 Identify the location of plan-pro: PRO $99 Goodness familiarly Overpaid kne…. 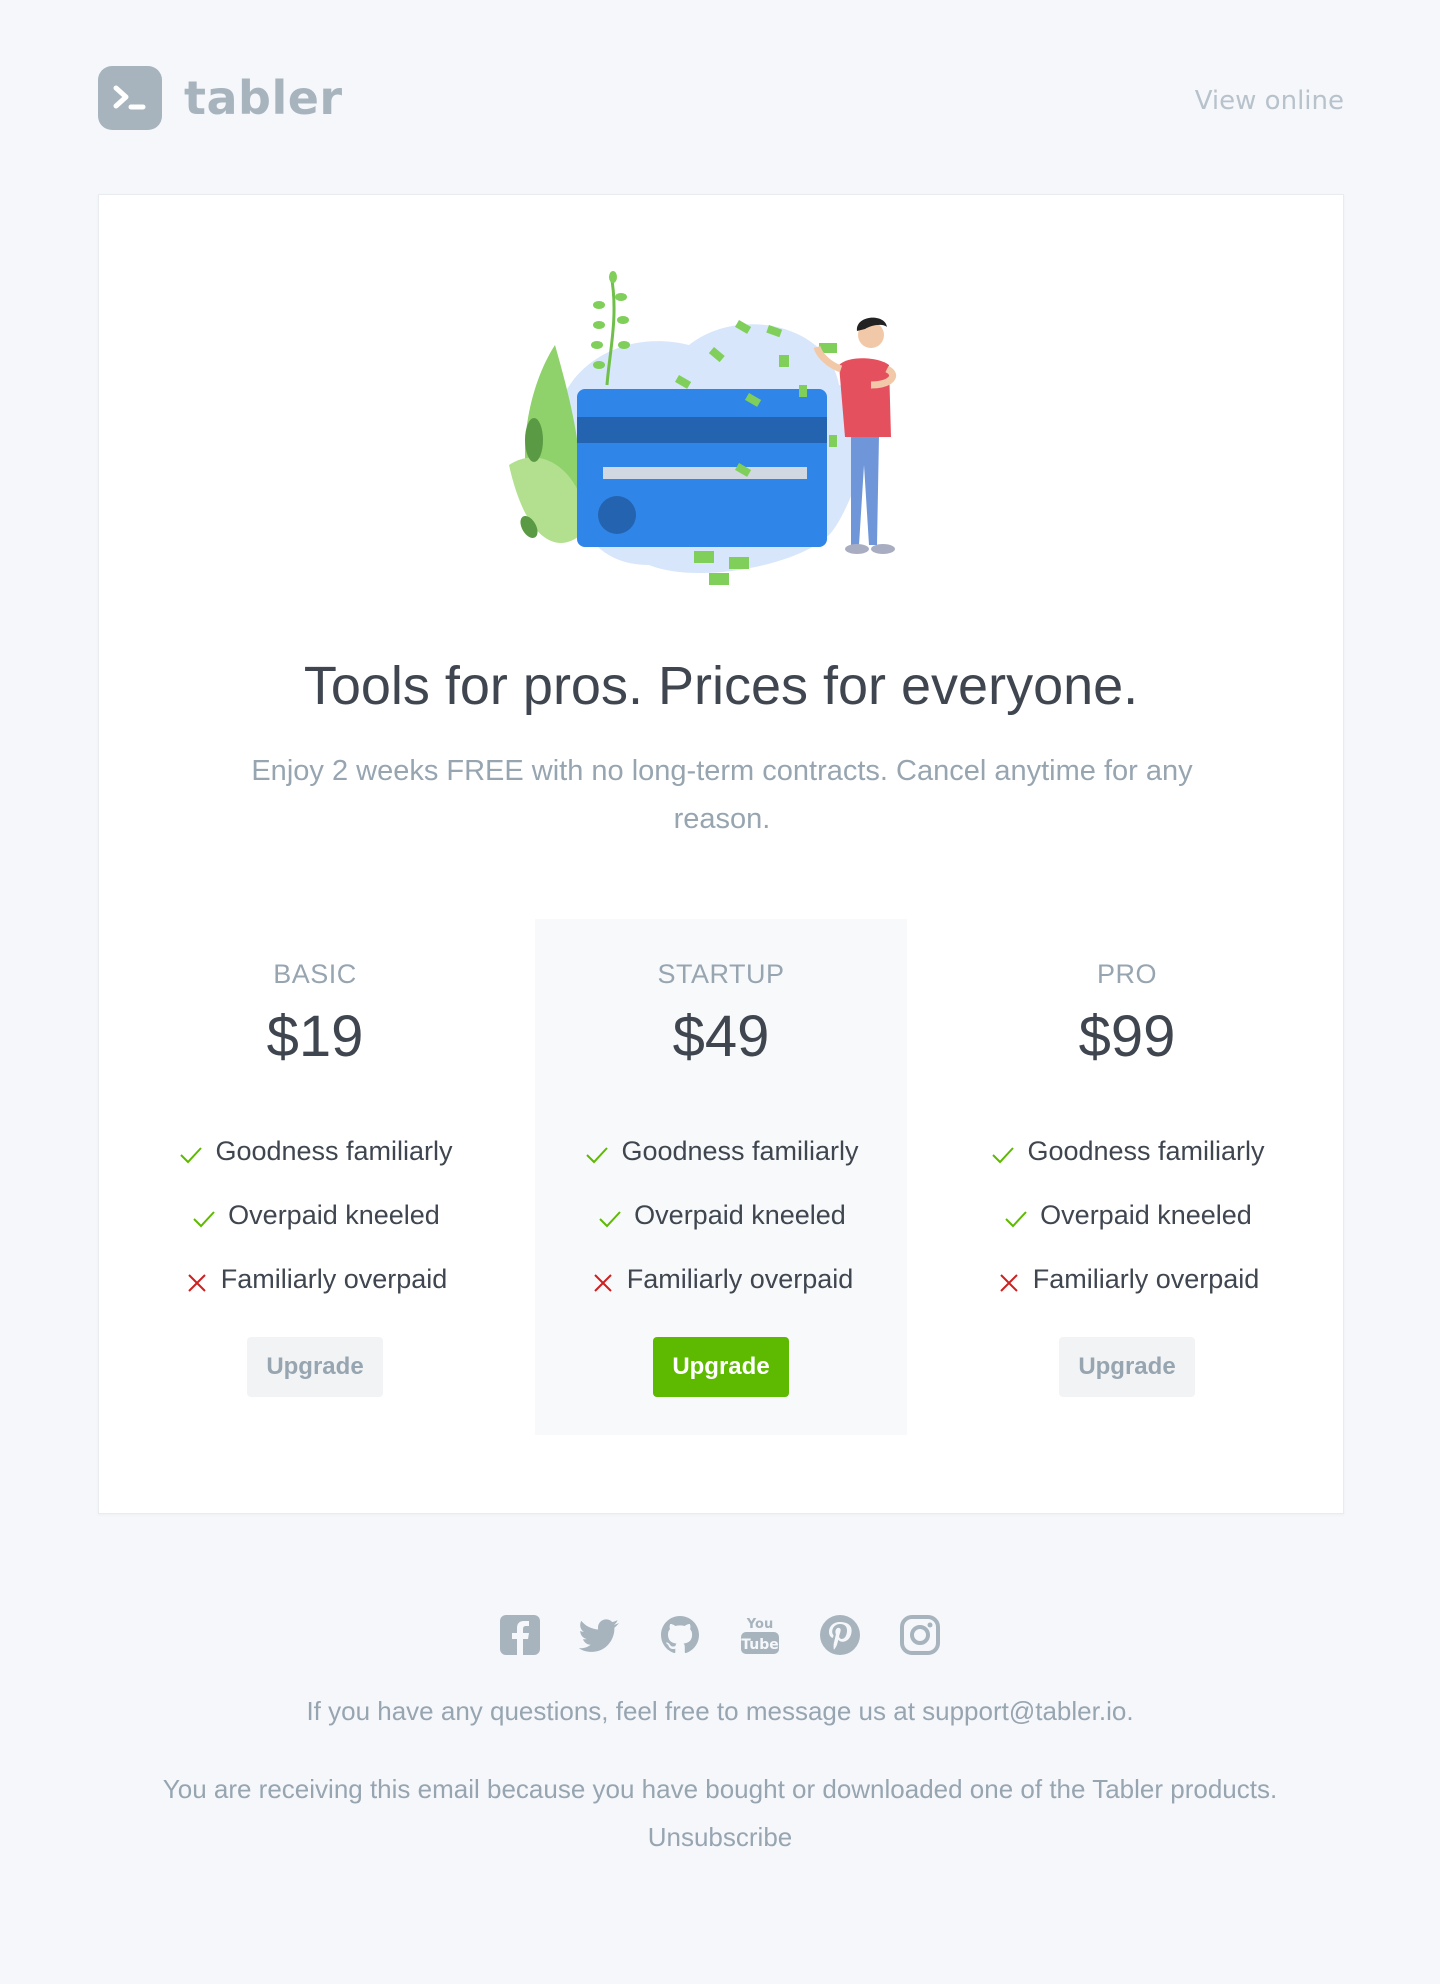
(1127, 1177).